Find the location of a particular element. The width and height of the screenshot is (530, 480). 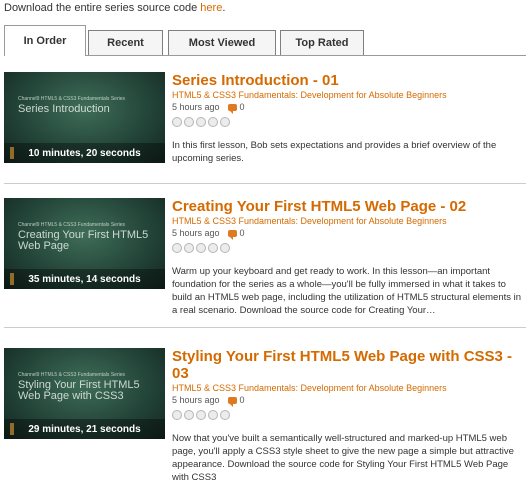

tab-most-viewed: Most Viewed is located at coordinates (222, 42).